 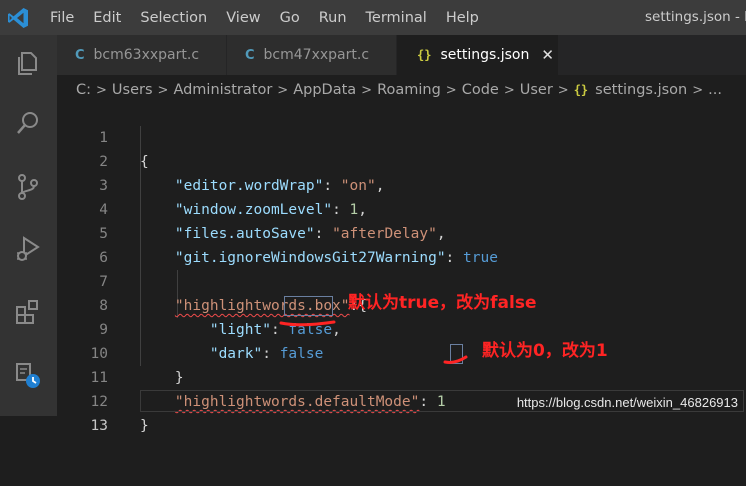 I want to click on code-line: 12 }, so click(x=401, y=400).